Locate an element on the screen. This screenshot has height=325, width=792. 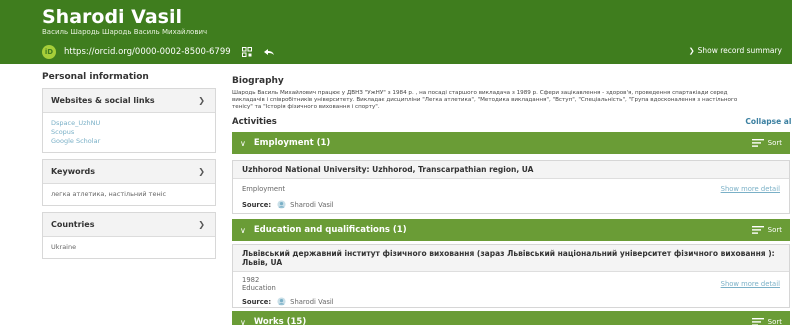
education-type: Education is located at coordinates (259, 288).